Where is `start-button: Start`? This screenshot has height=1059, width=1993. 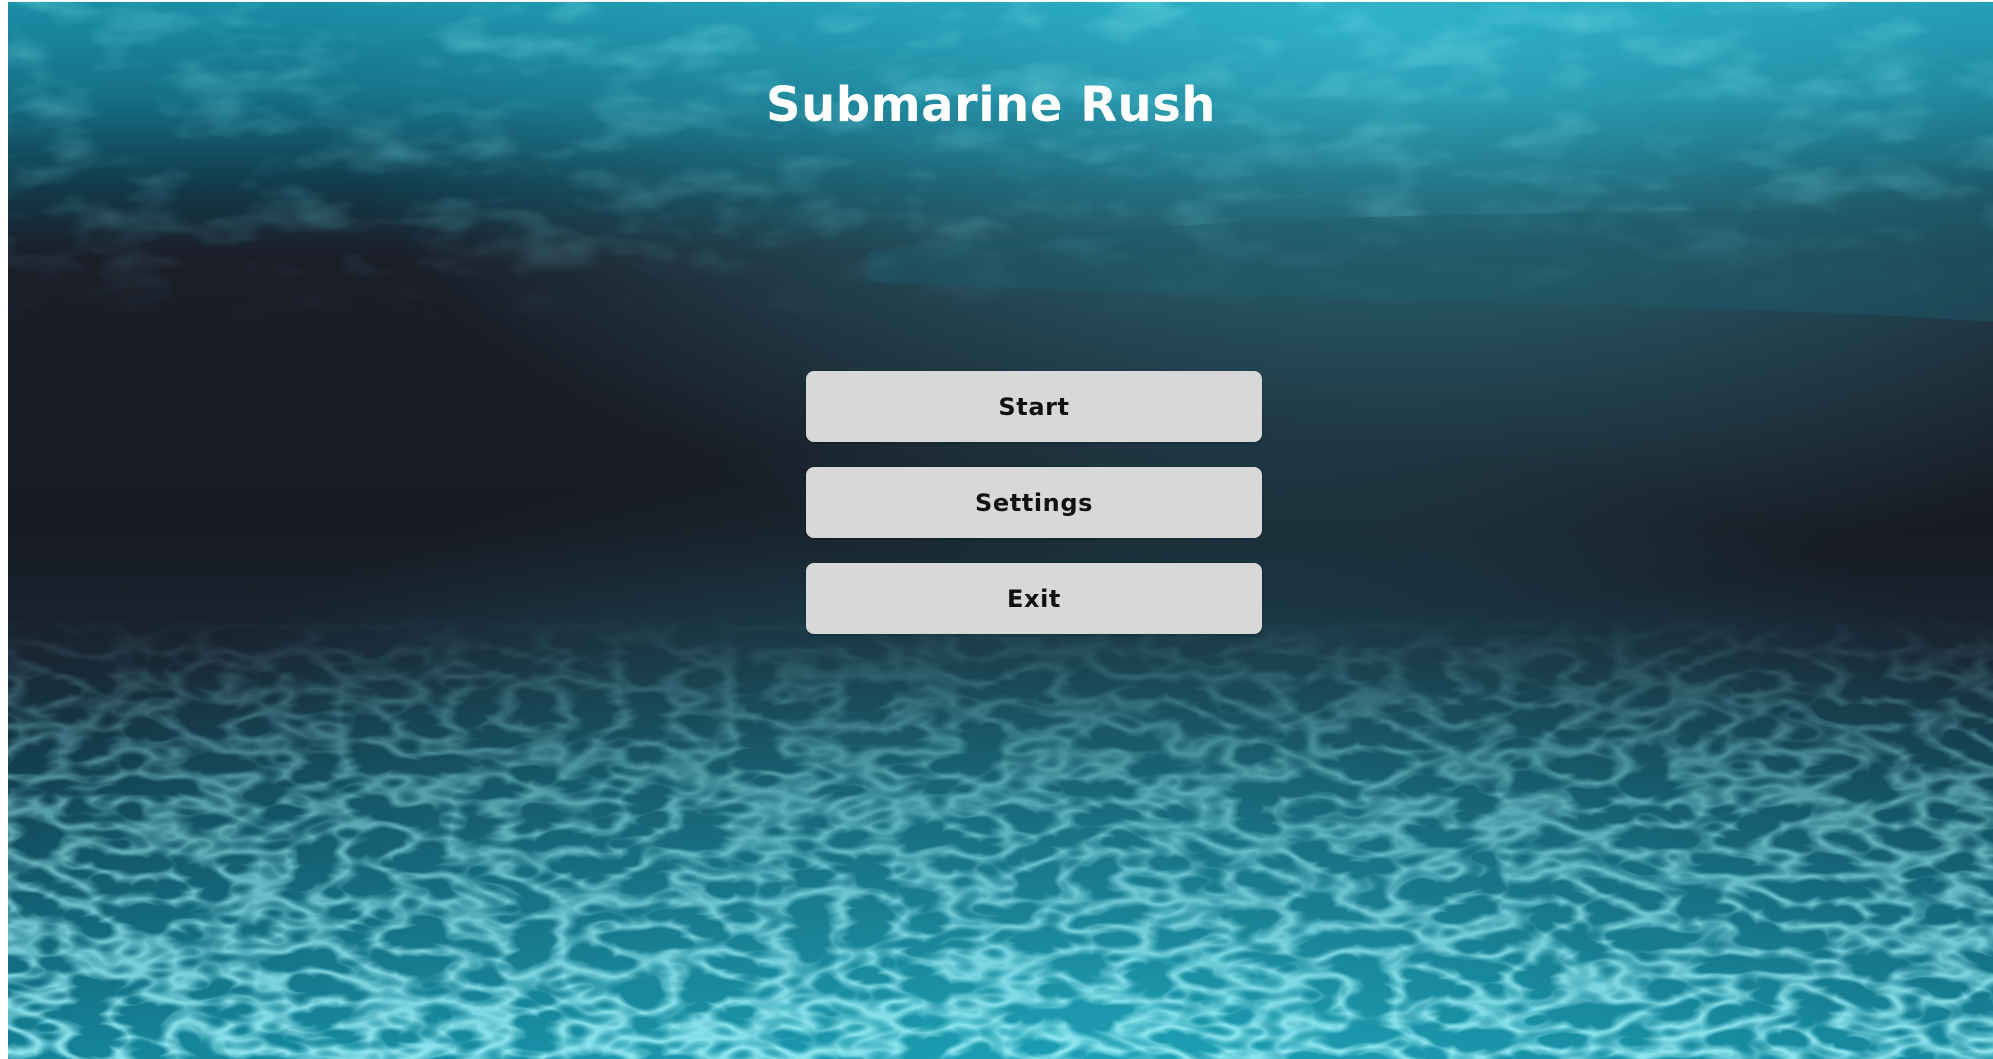
start-button: Start is located at coordinates (1034, 406).